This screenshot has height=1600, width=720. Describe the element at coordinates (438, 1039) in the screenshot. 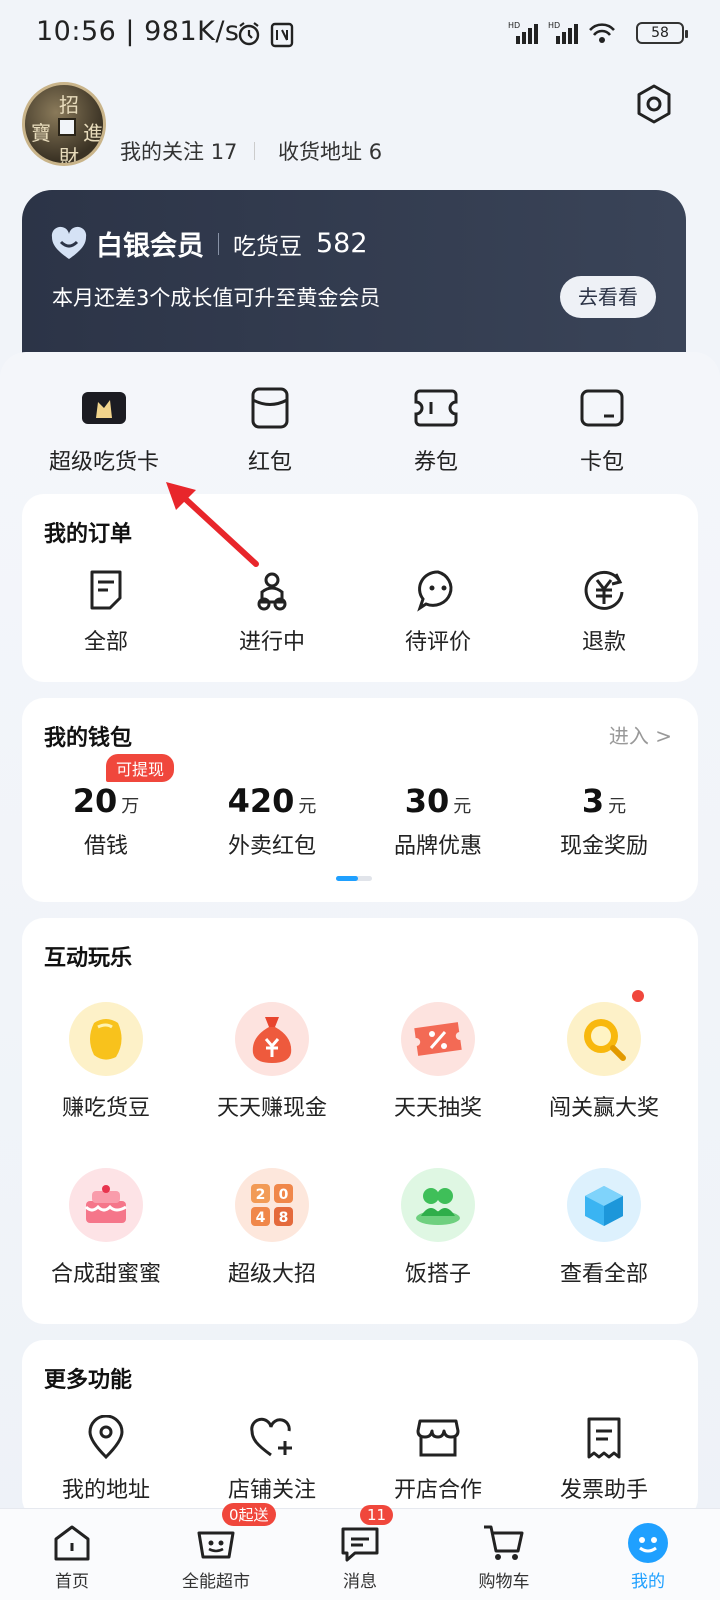

I see `lottery-ticket-icon` at that location.